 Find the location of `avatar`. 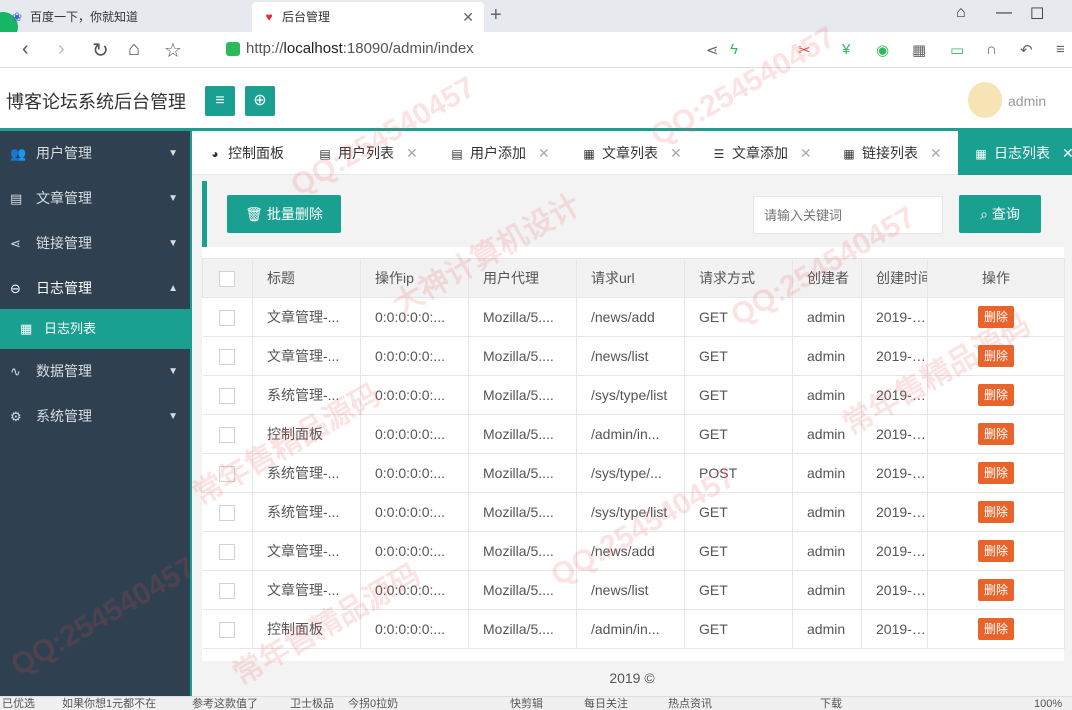

avatar is located at coordinates (985, 100).